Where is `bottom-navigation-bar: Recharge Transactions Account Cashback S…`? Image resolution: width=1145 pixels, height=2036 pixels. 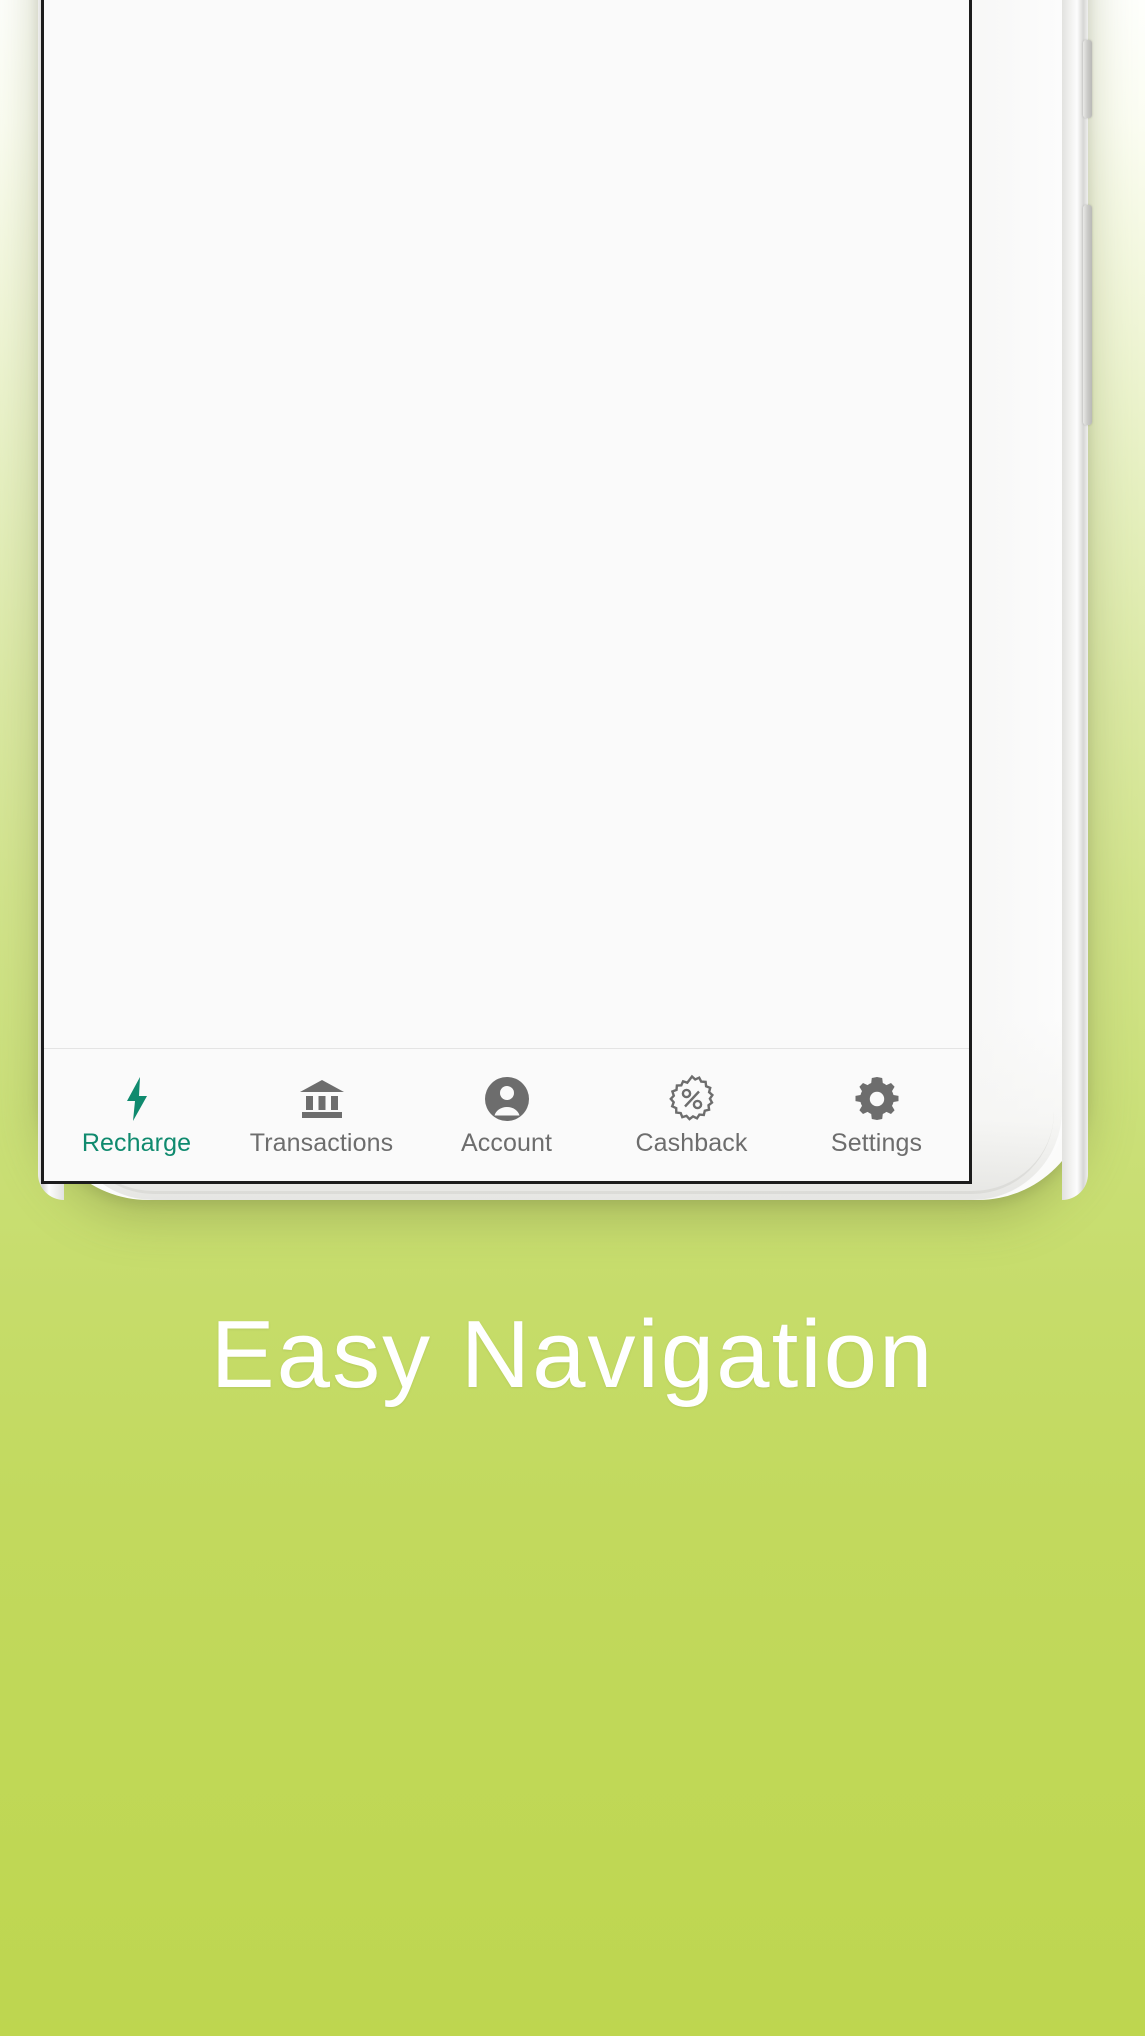
bottom-navigation-bar: Recharge Transactions Account Cashback S… is located at coordinates (506, 1114).